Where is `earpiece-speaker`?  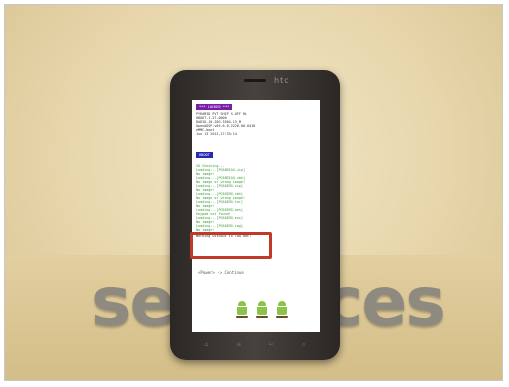
earpiece-speaker is located at coordinates (255, 80).